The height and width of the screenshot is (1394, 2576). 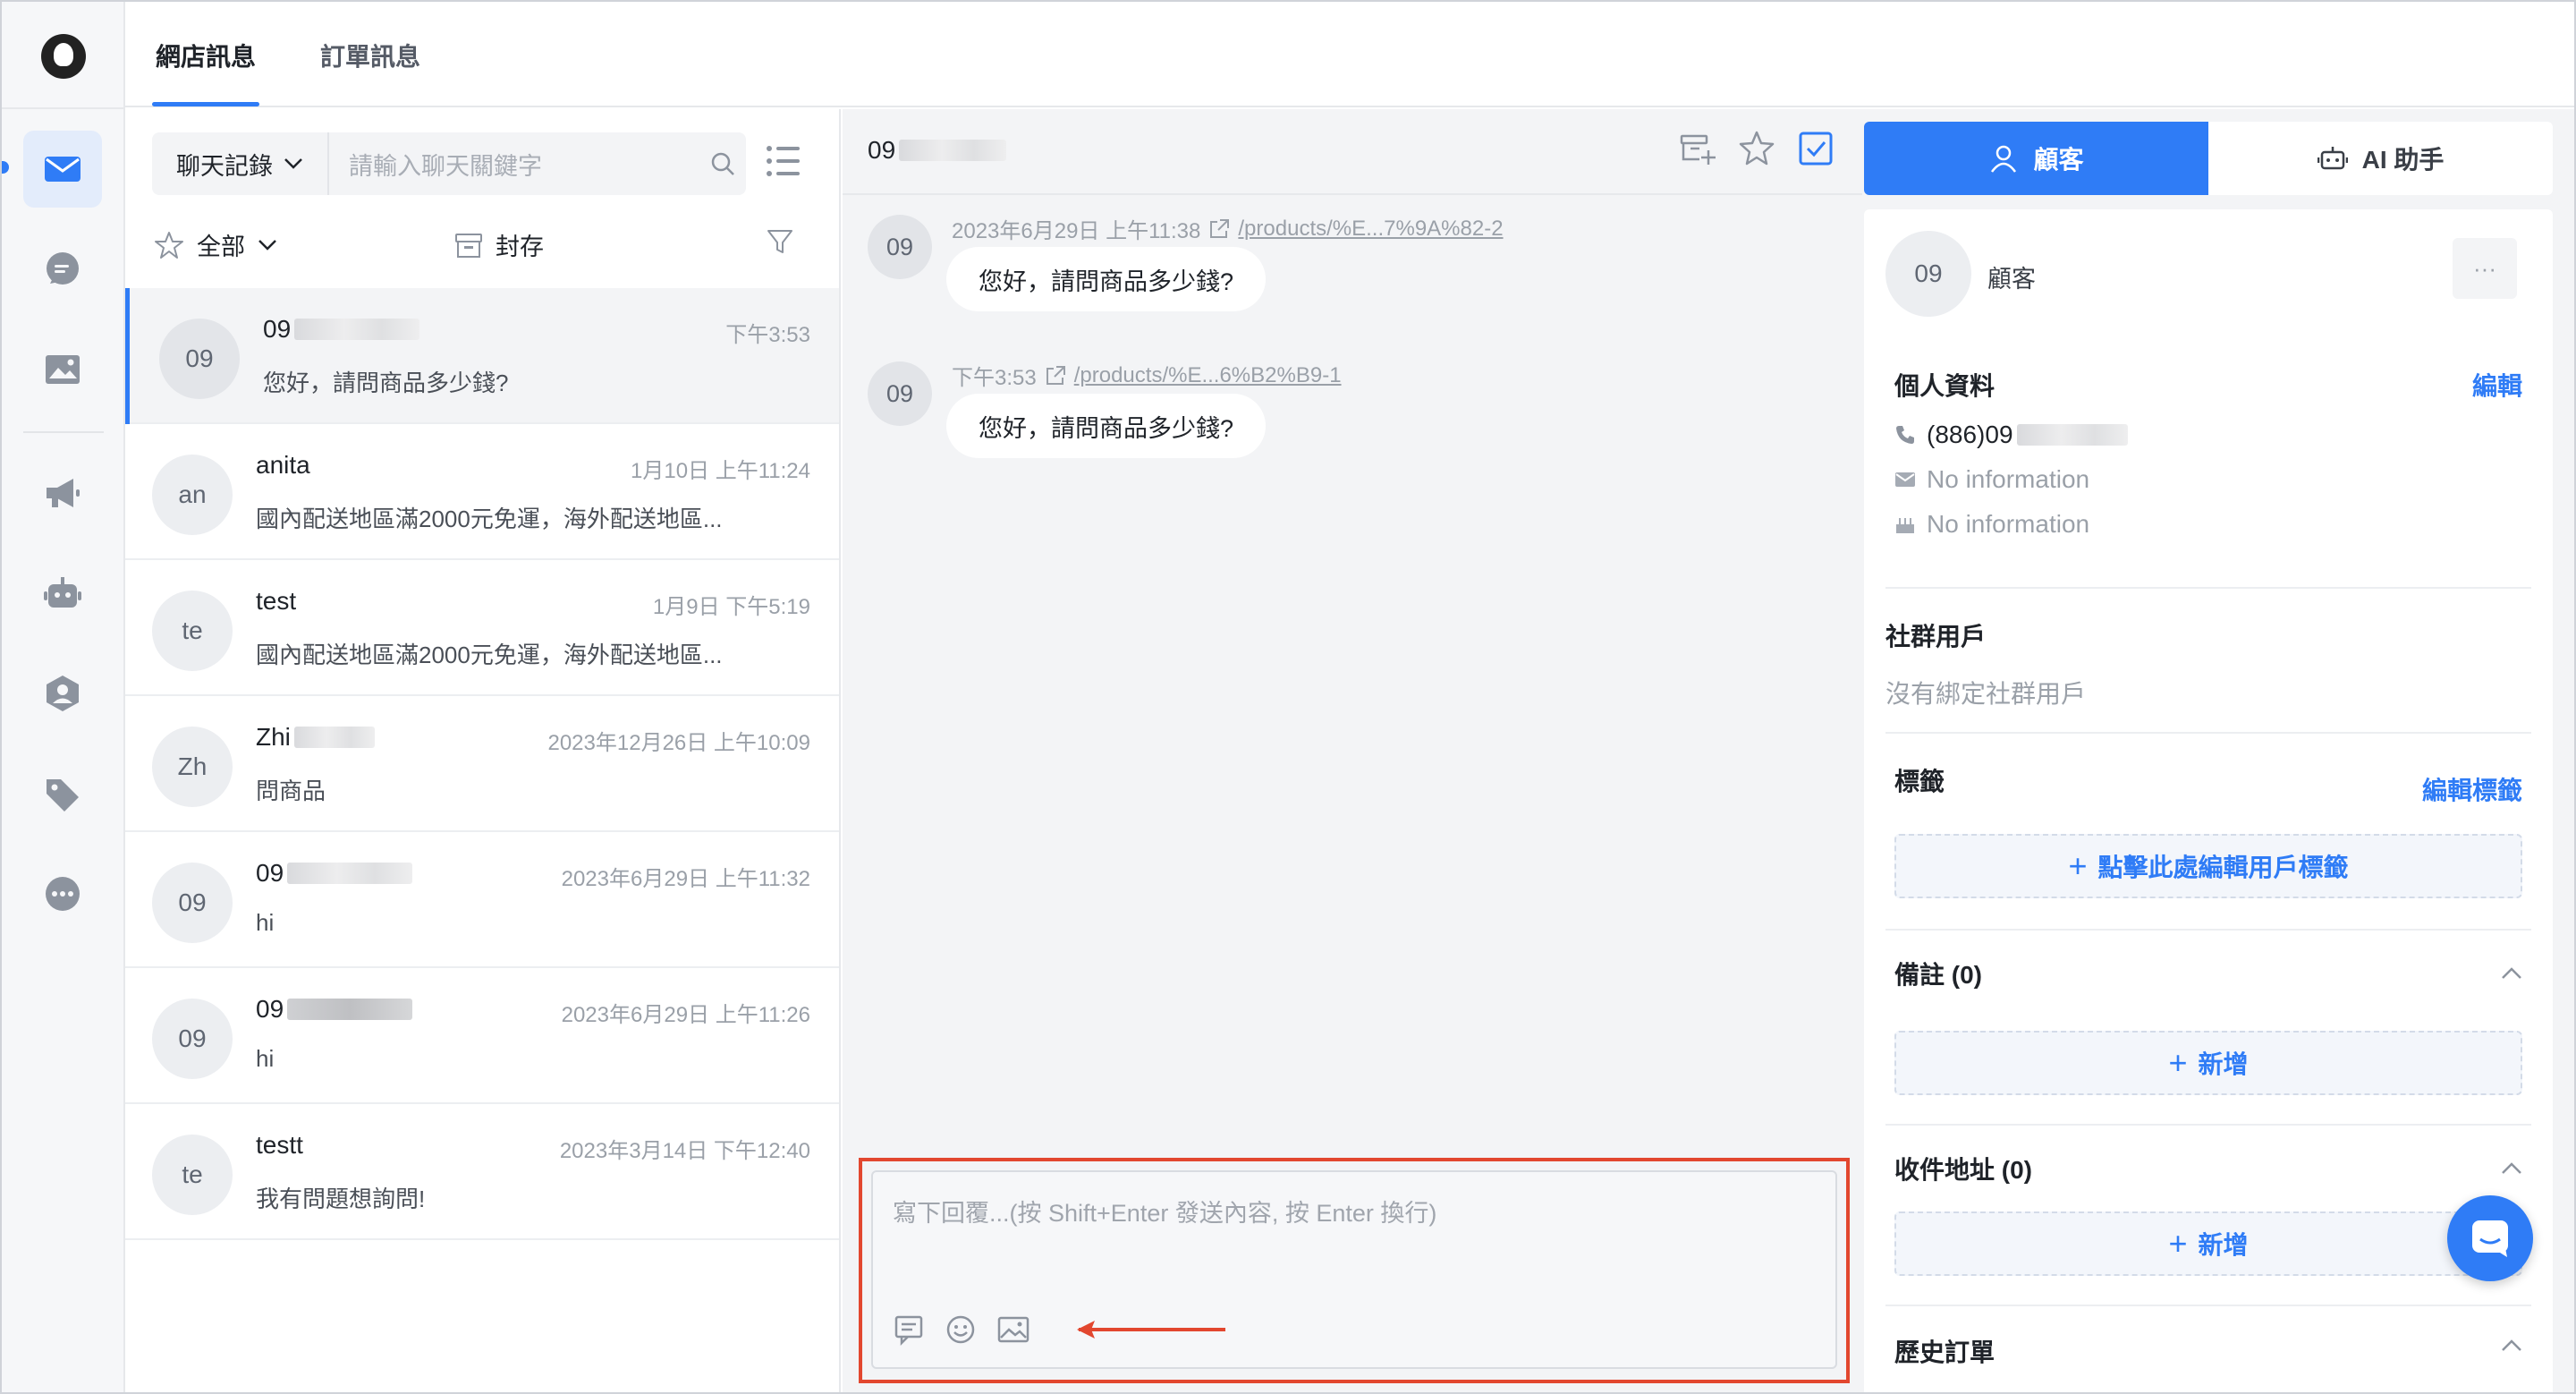 I want to click on quick-reply-icon, so click(x=909, y=1329).